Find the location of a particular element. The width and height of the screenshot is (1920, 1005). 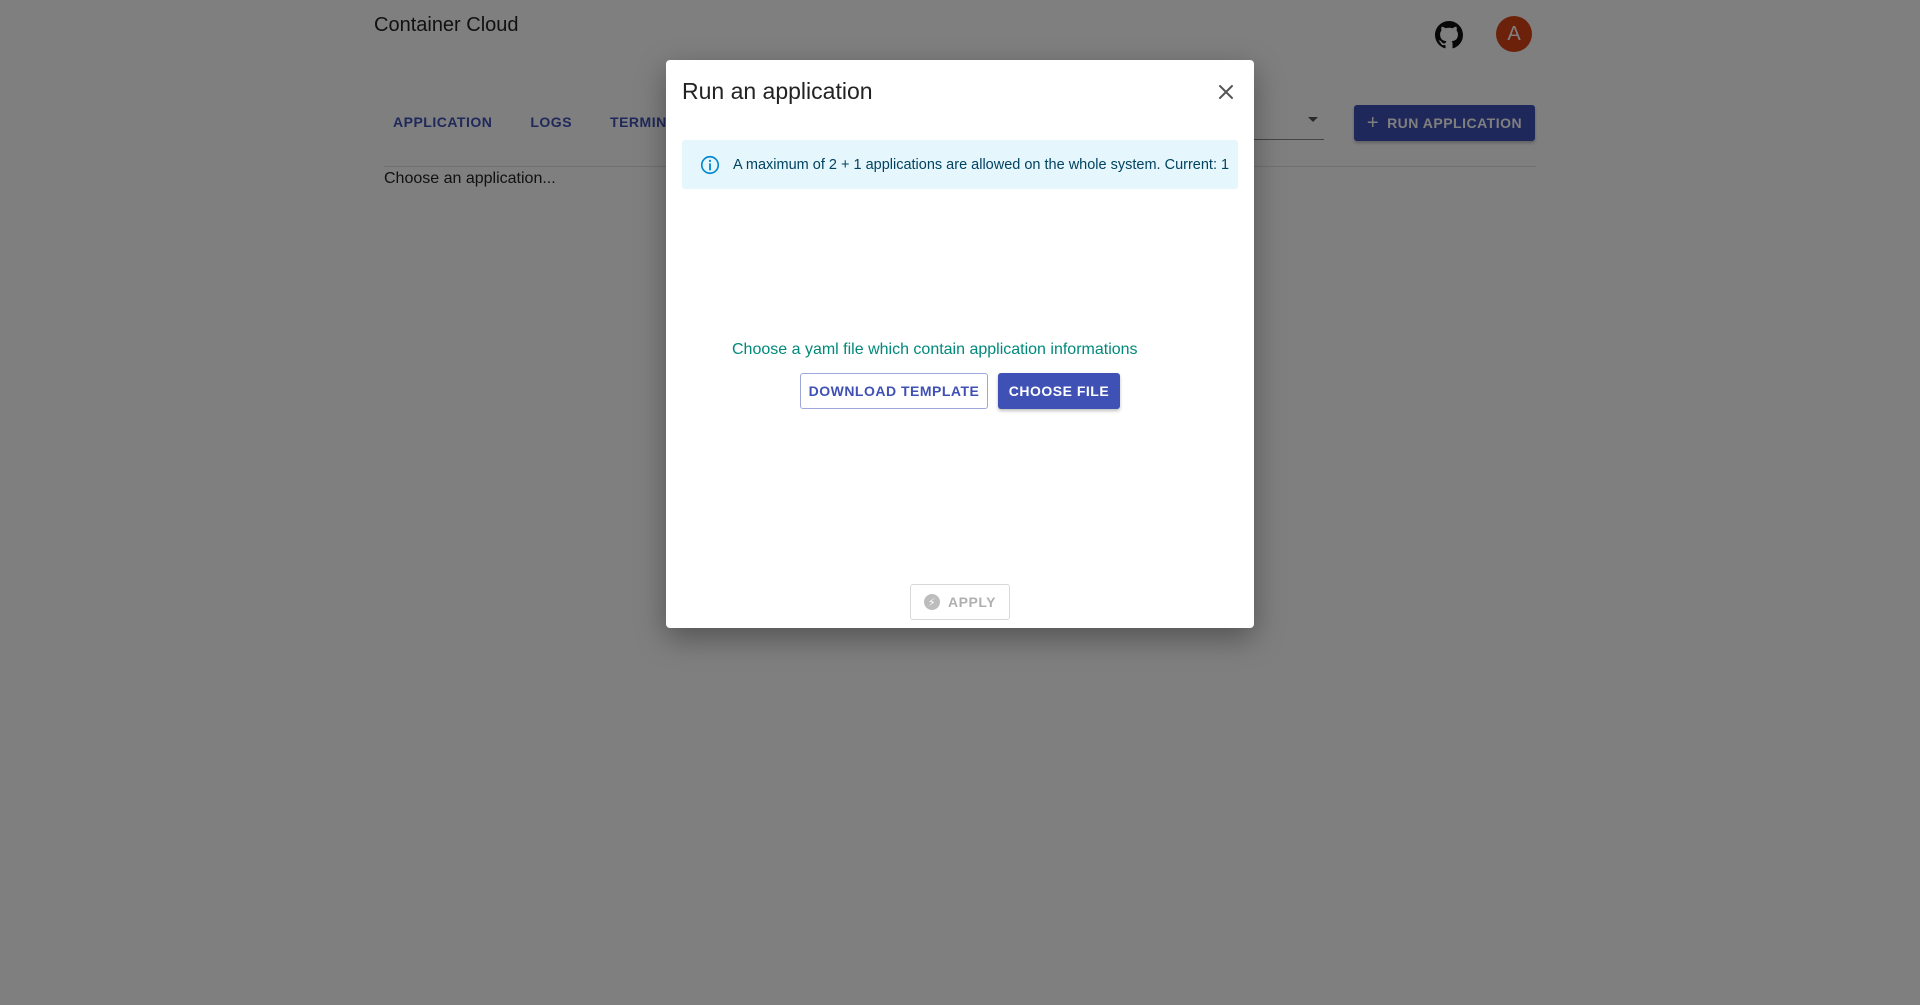

download-template-button: DOWNLOAD TEMPLATE is located at coordinates (894, 391).